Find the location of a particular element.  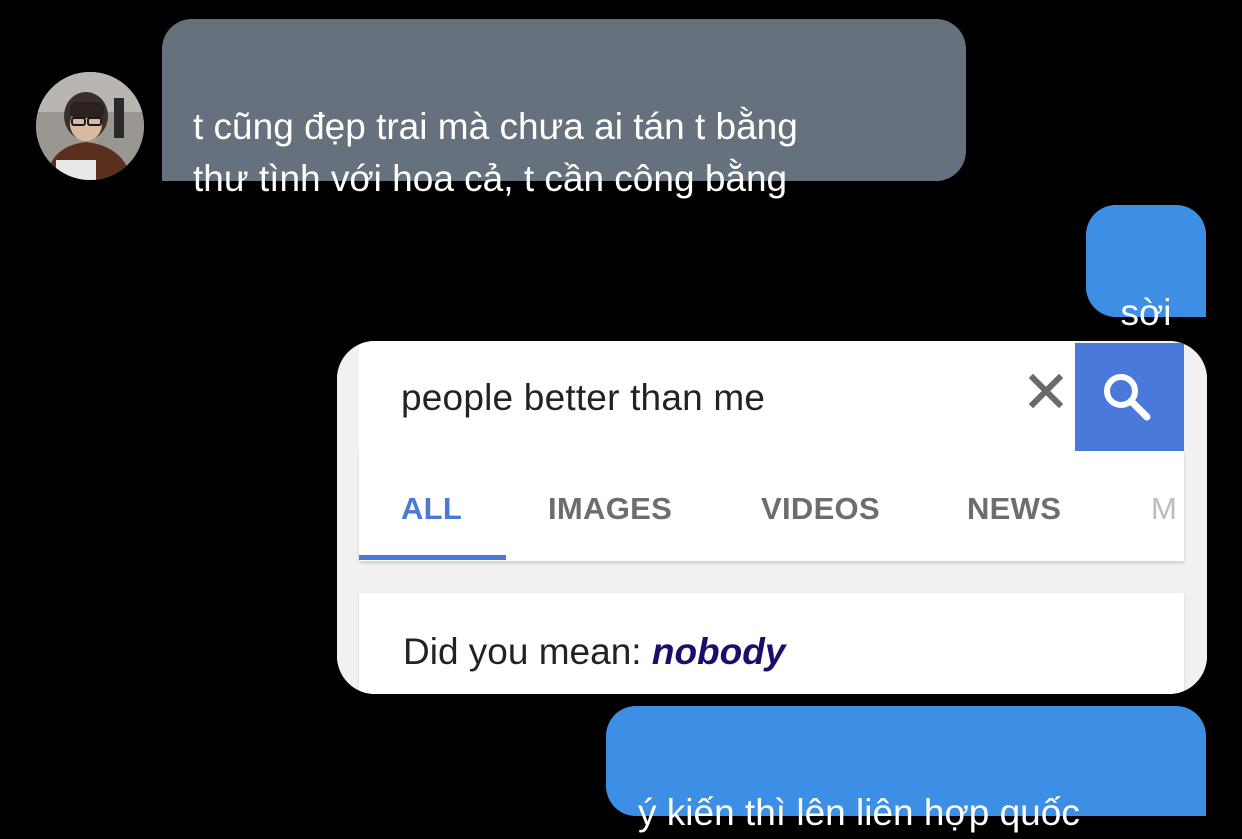

outgoing-message-bubble: sời is located at coordinates (1146, 269).